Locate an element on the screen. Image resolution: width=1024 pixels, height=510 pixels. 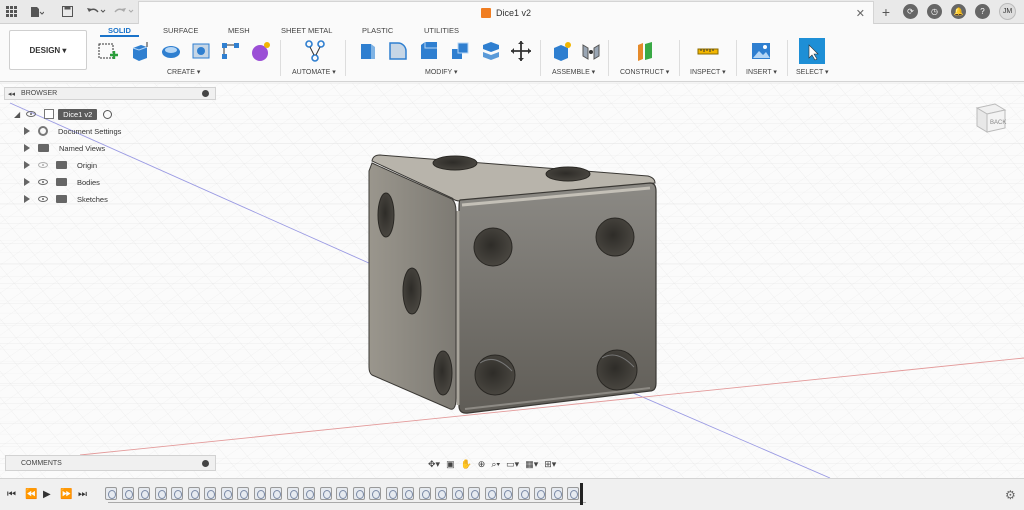
extensions-icon: ⟳ is located at coordinates (910, 11).